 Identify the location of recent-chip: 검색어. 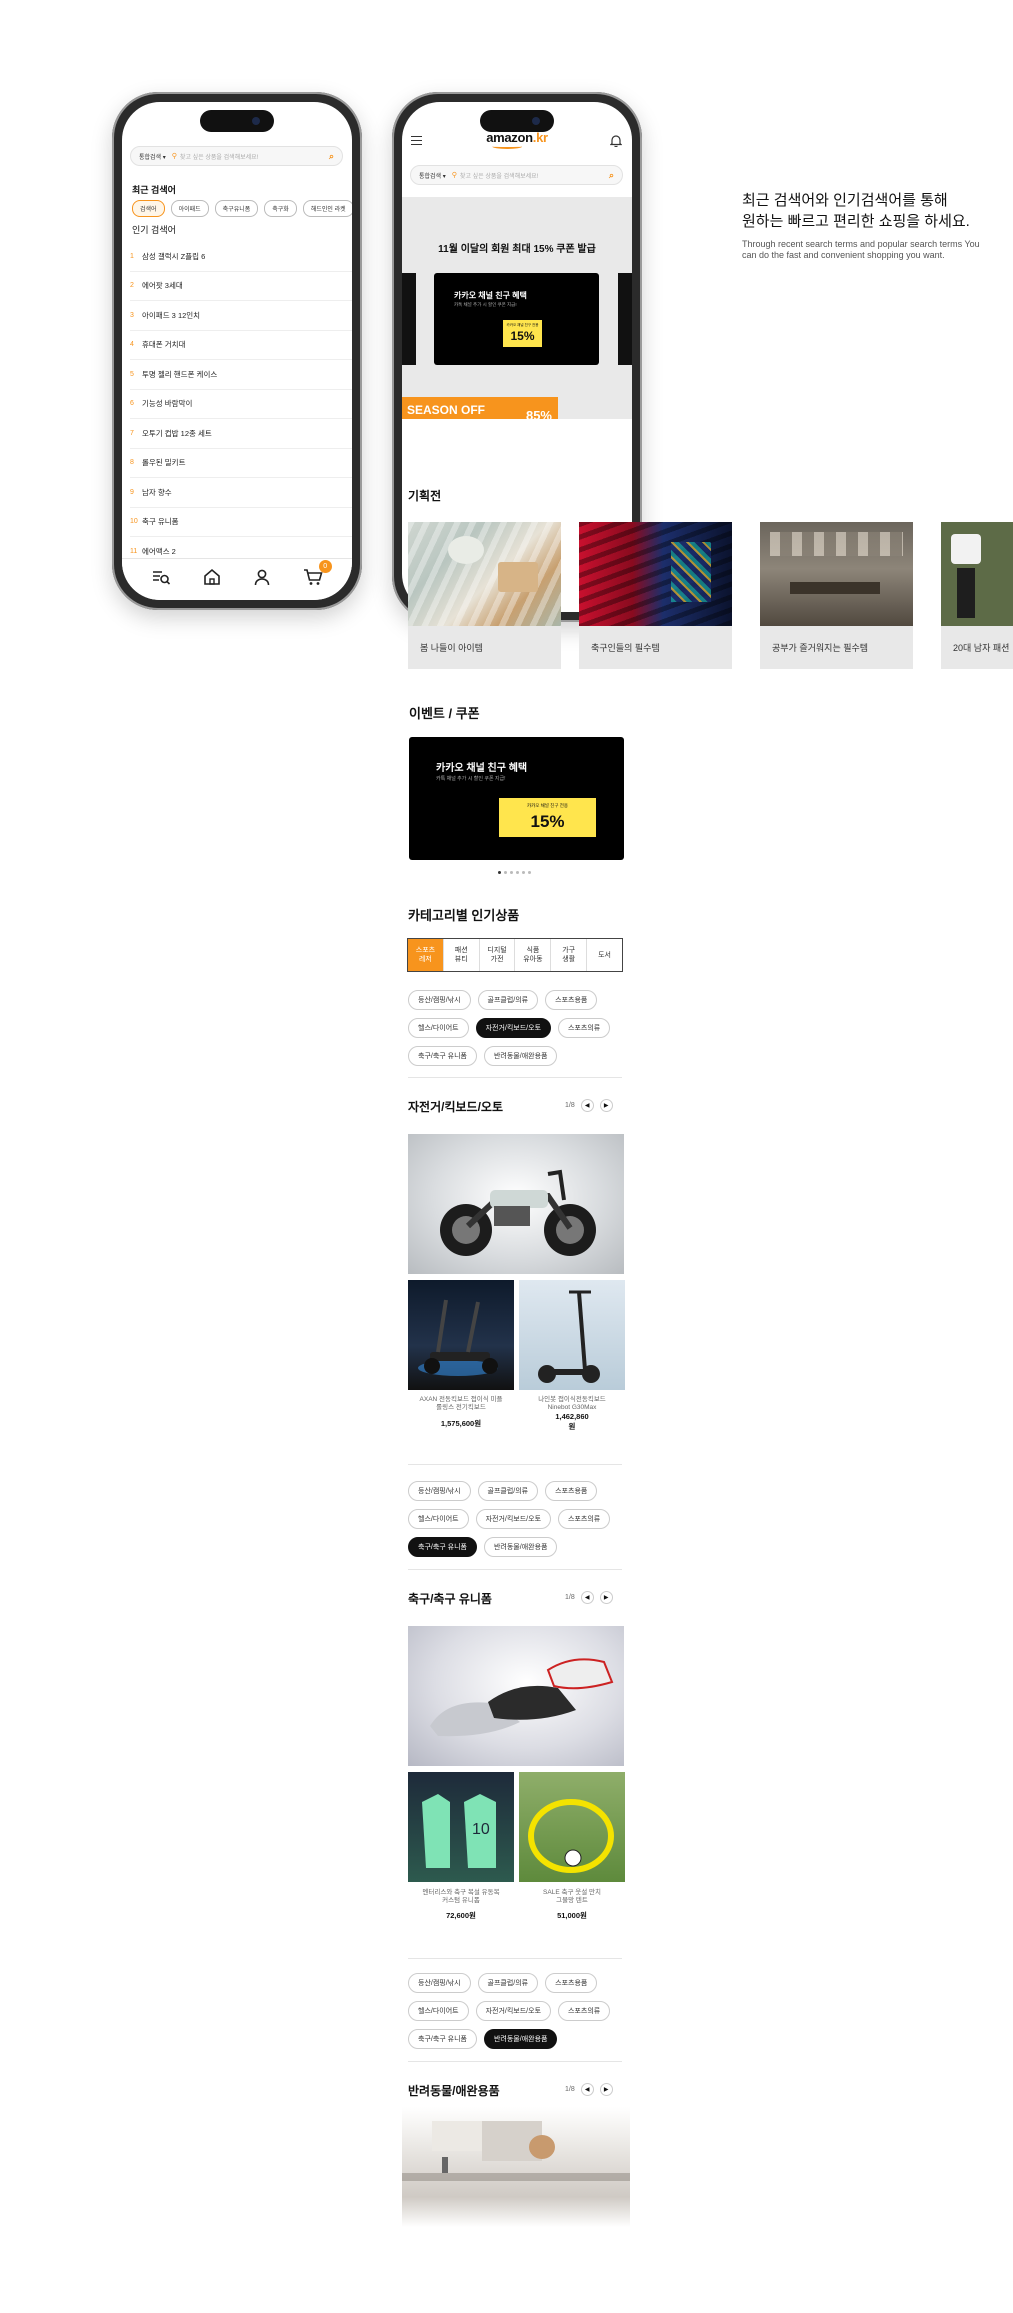
(148, 208).